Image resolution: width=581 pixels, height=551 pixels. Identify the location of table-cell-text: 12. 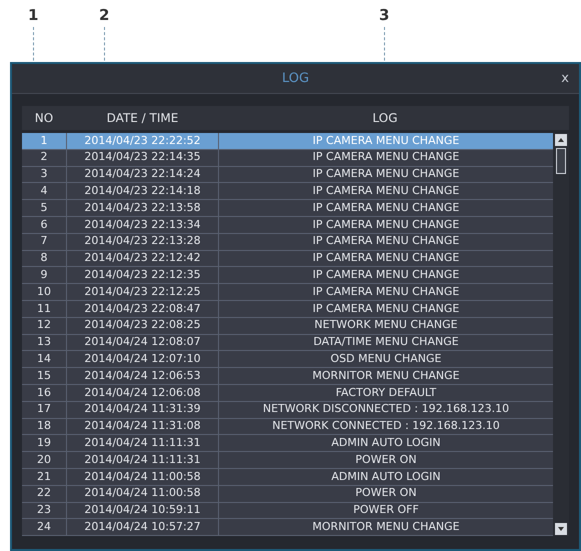
(44, 325).